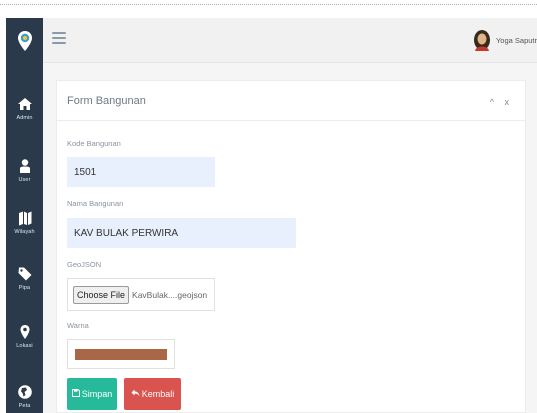 This screenshot has height=413, width=537. I want to click on app-logo, so click(25, 41).